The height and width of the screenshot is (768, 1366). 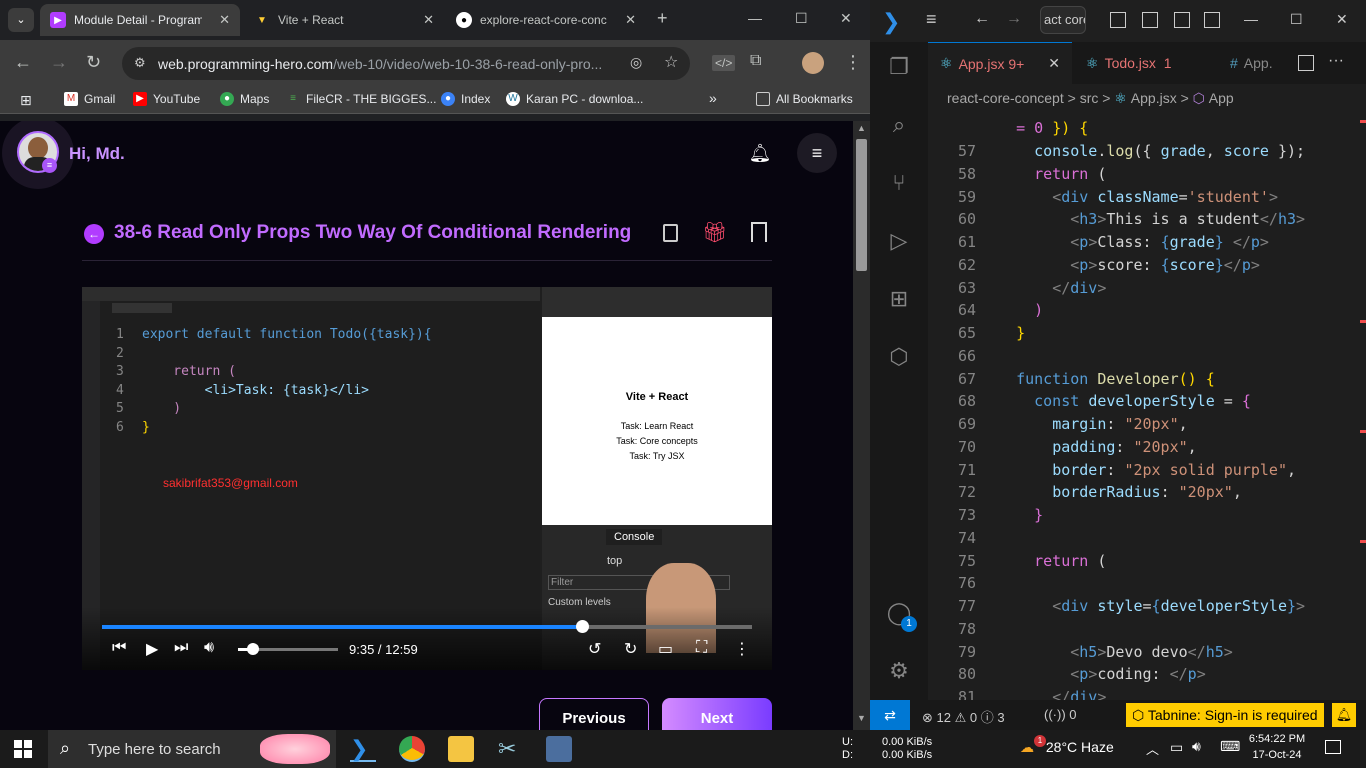 What do you see at coordinates (1253, 63) in the screenshot?
I see `tab-app-css: # App.` at bounding box center [1253, 63].